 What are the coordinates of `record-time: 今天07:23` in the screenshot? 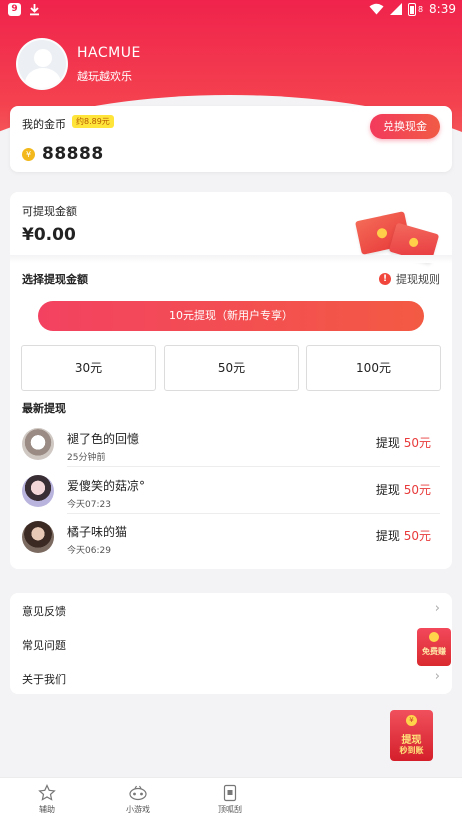 It's located at (89, 505).